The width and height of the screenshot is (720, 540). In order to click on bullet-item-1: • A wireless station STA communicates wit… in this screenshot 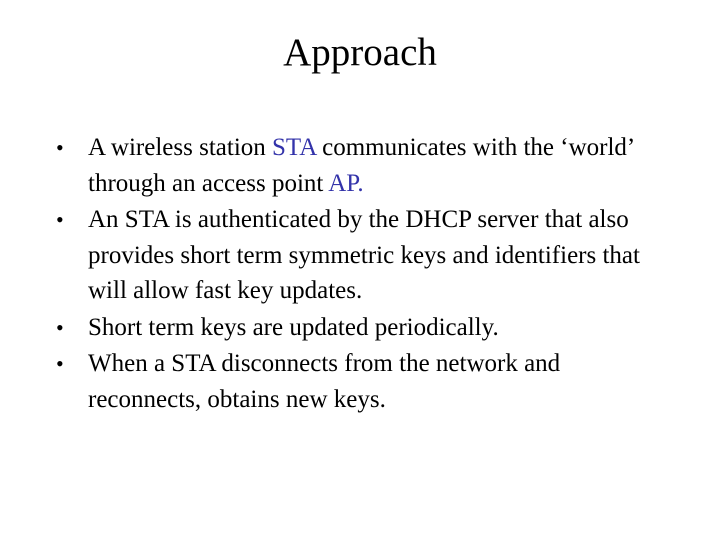, I will do `click(366, 165)`.